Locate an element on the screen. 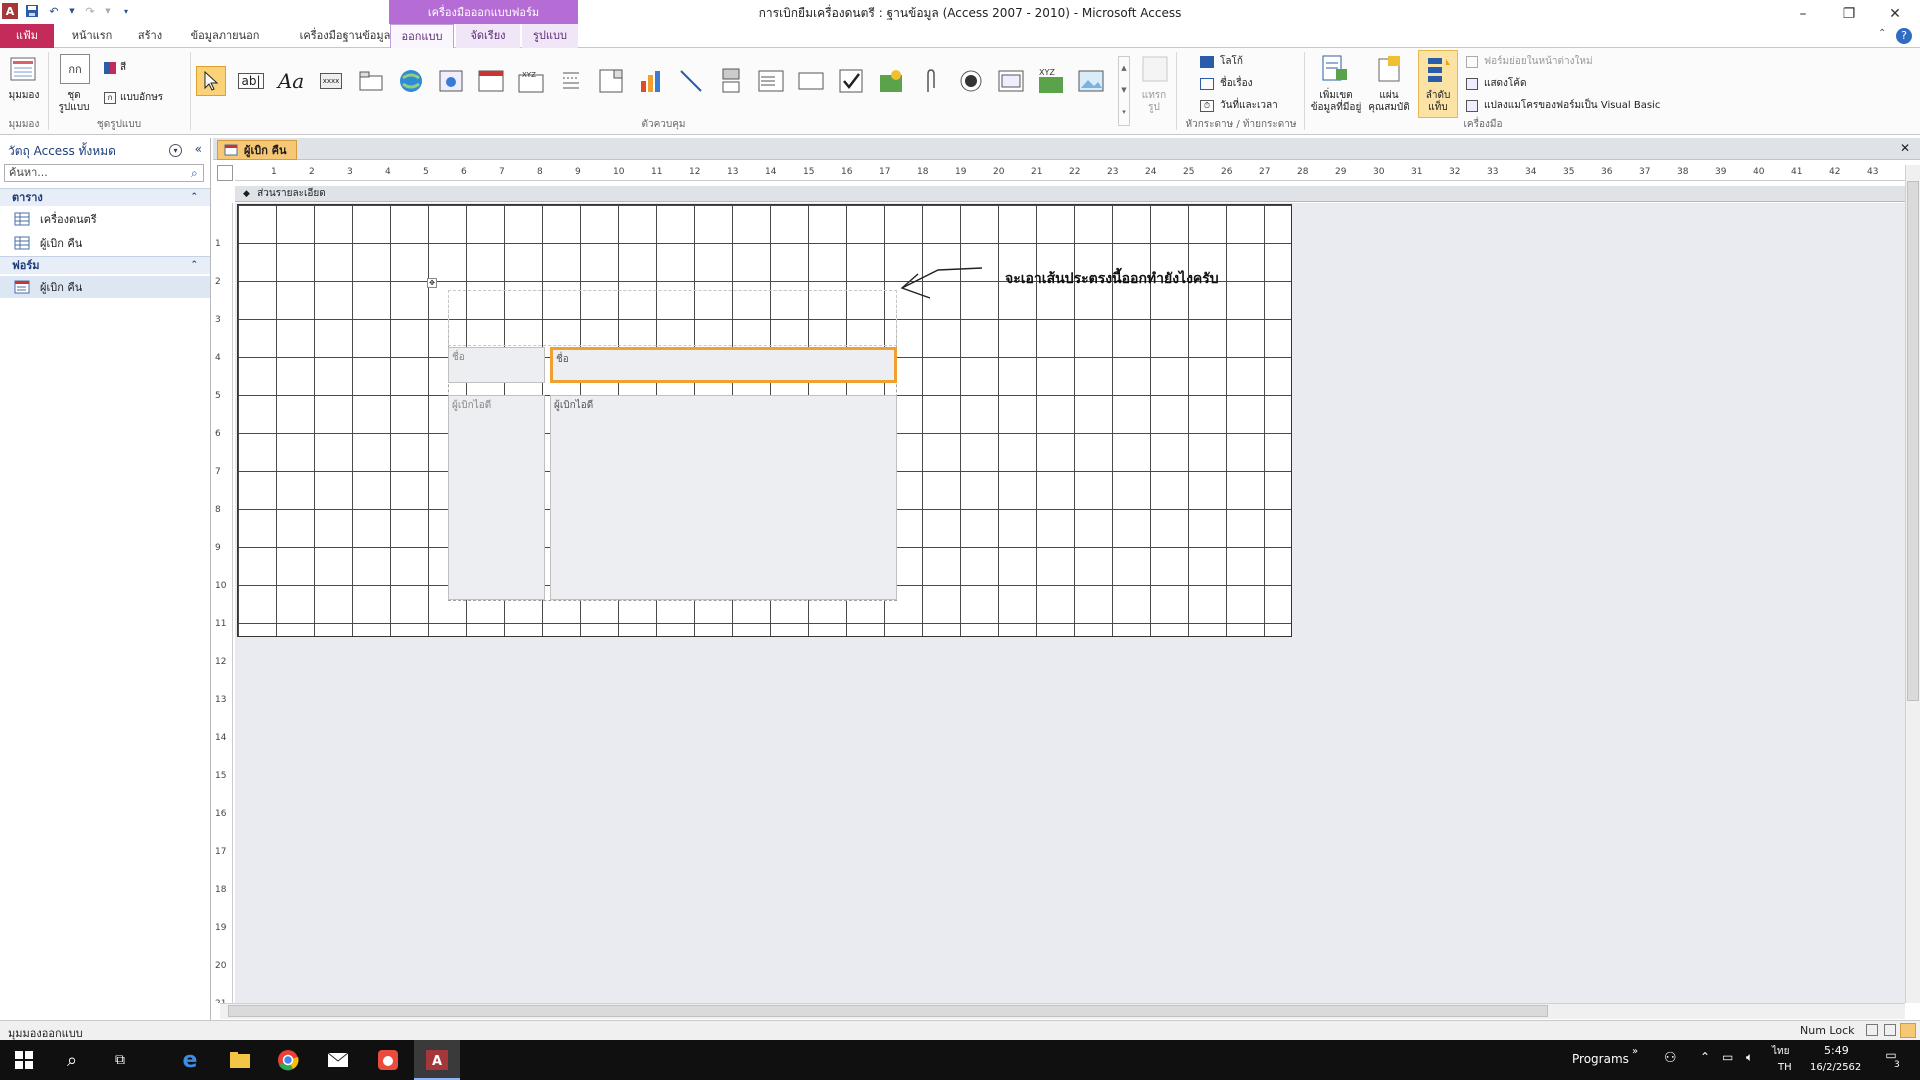 This screenshot has height=1080, width=1920. access-app-icon: A is located at coordinates (10, 11).